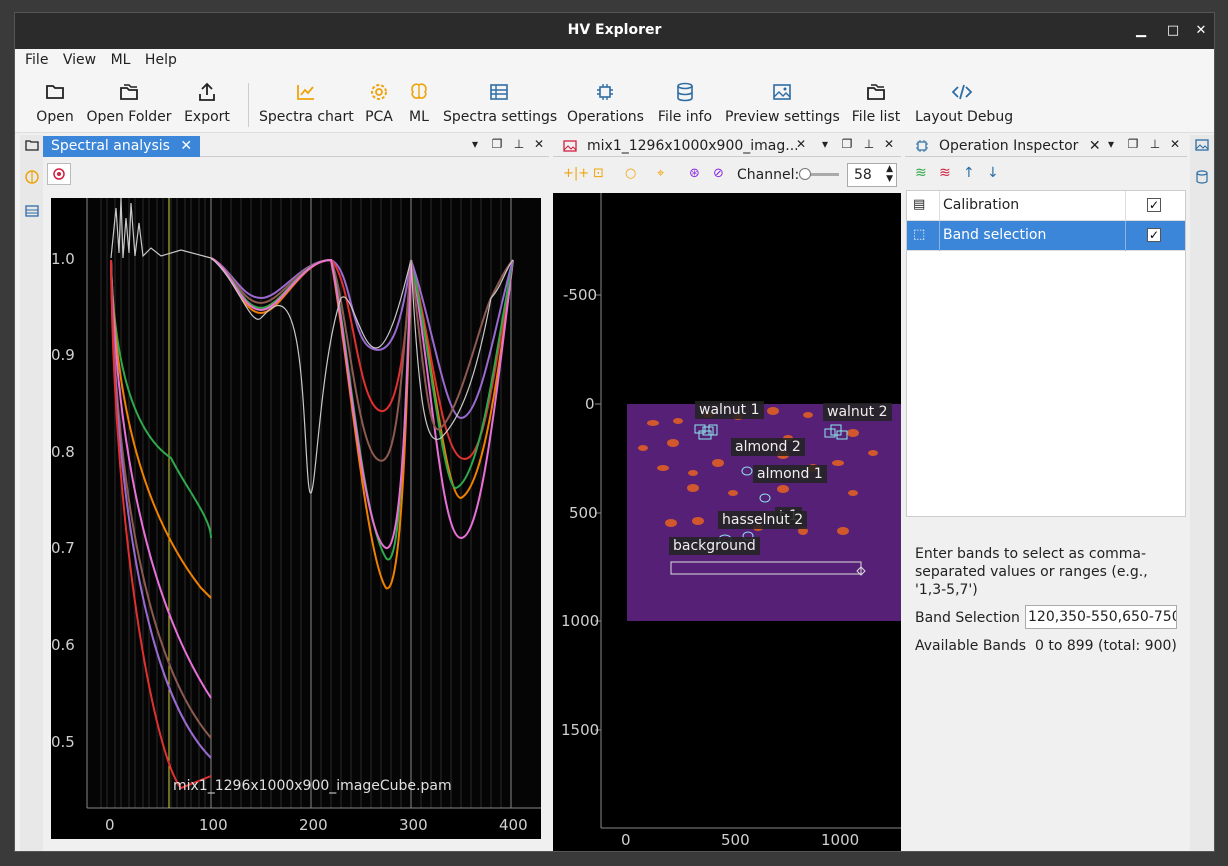 Image resolution: width=1228 pixels, height=866 pixels. What do you see at coordinates (306, 117) in the screenshot?
I see `spectra-chart-label: Spectra chart` at bounding box center [306, 117].